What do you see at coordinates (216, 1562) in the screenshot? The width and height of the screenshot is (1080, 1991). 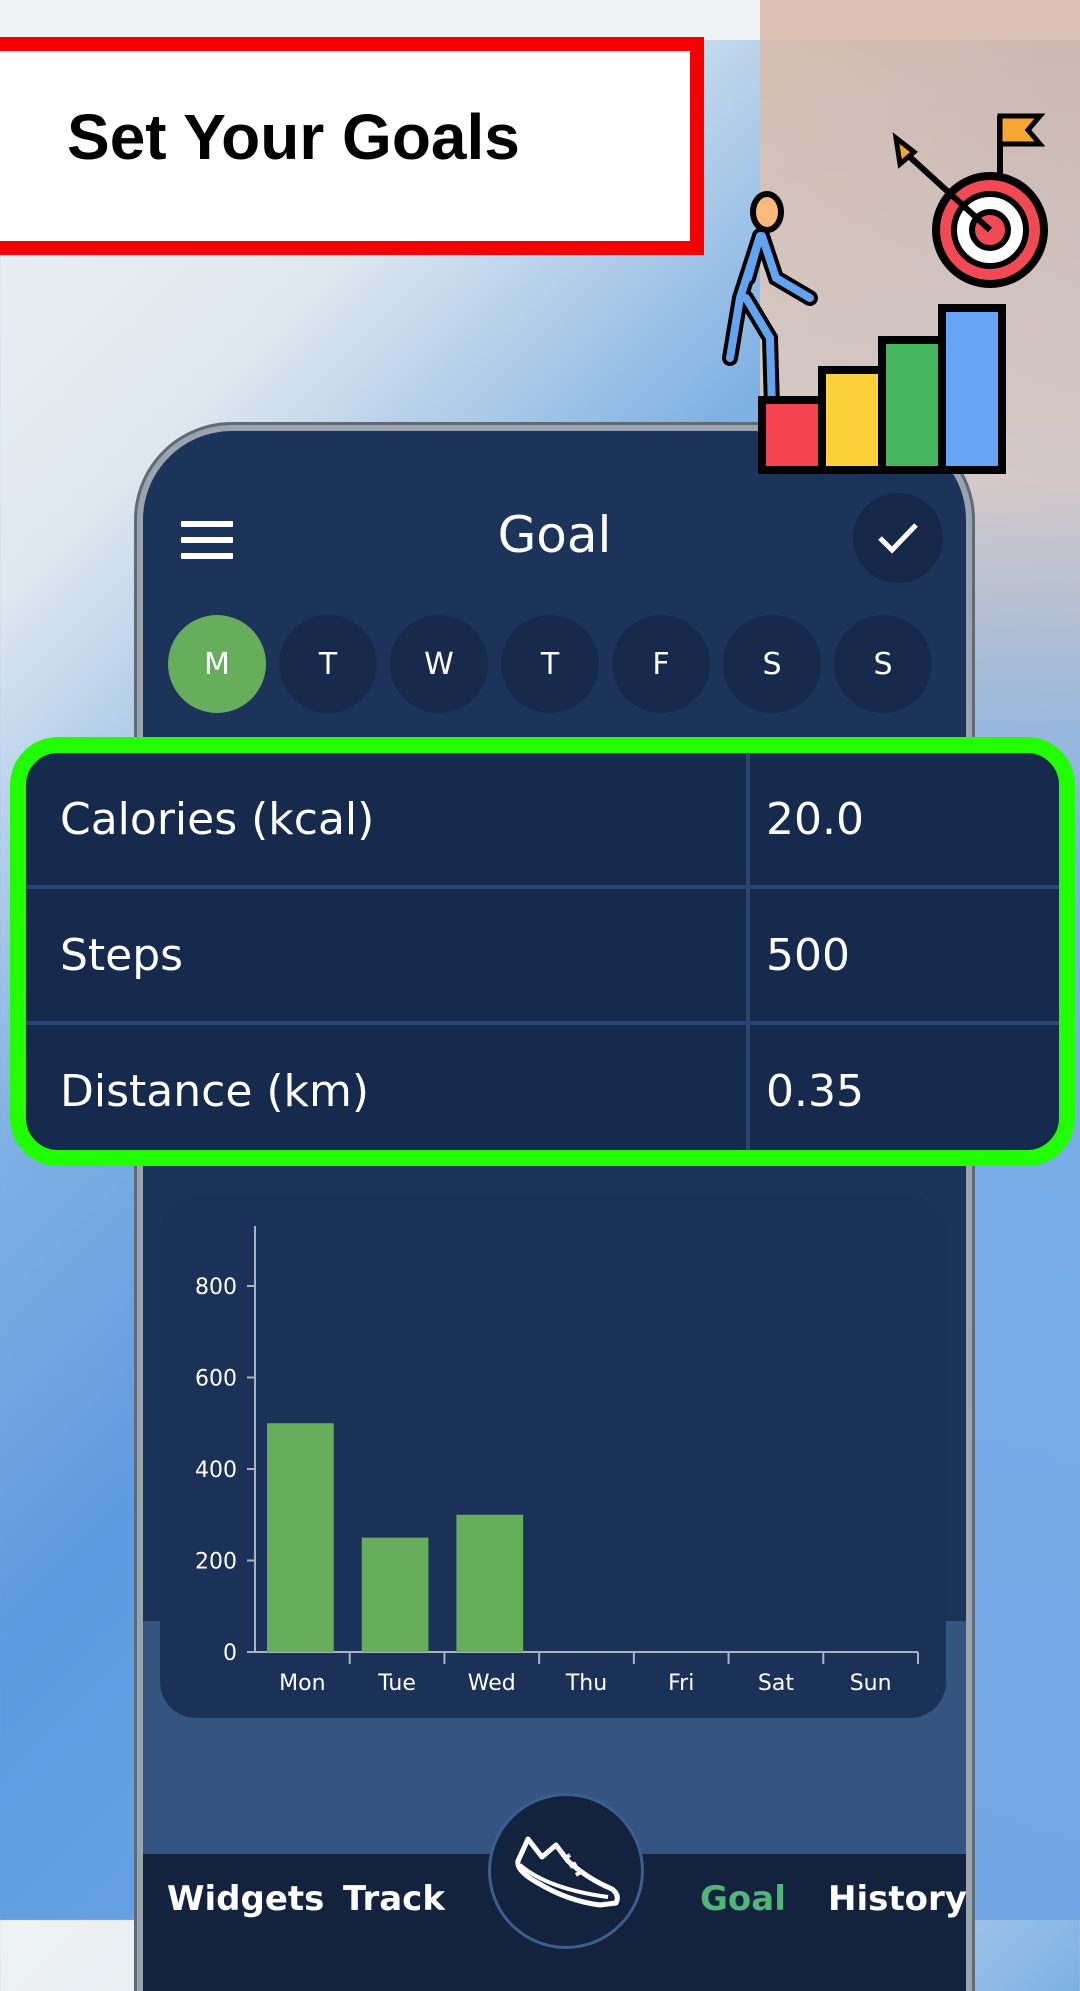 I see `y-tick-label: 200` at bounding box center [216, 1562].